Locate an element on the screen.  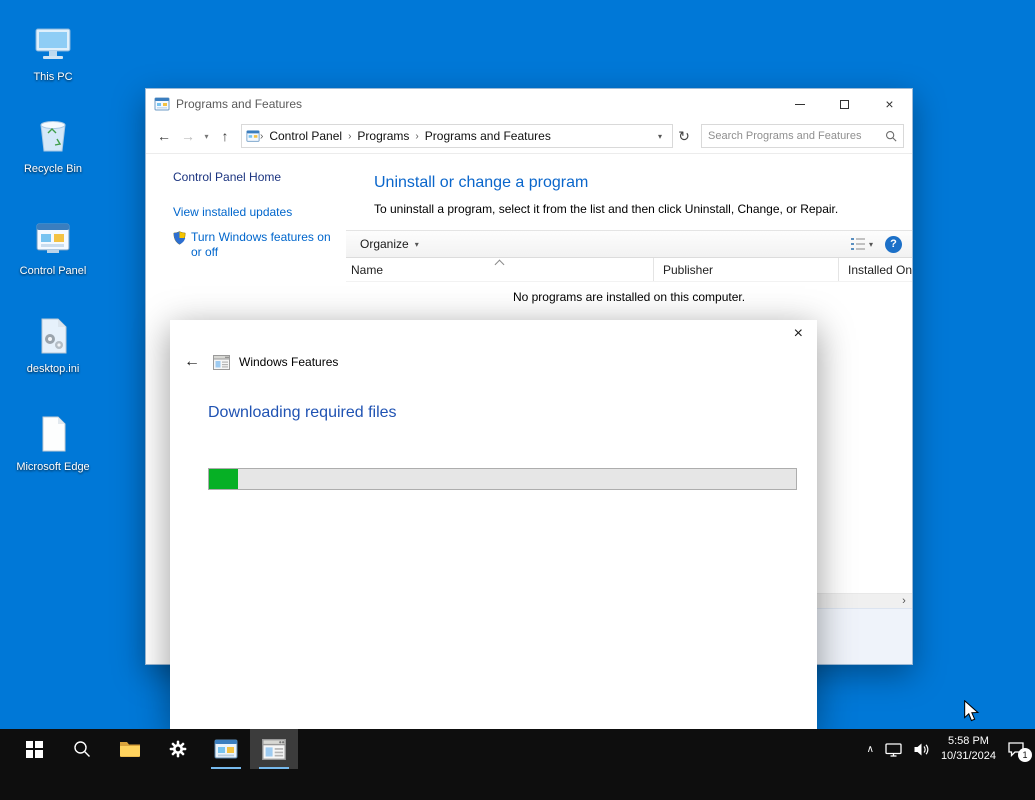
clock-time: 5:58 PM is located at coordinates (968, 741).